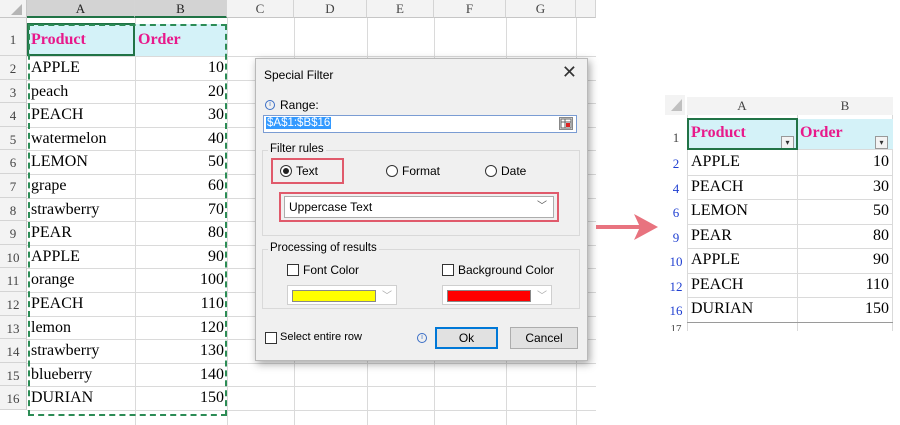 The image size is (900, 425). I want to click on filter-dropdown-icon: ▾, so click(881, 142).